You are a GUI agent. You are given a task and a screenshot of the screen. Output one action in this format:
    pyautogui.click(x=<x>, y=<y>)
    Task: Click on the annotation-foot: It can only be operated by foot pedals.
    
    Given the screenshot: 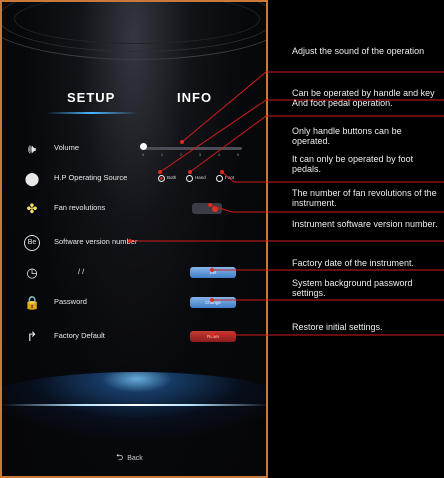 What is the action you would take?
    pyautogui.click(x=353, y=164)
    